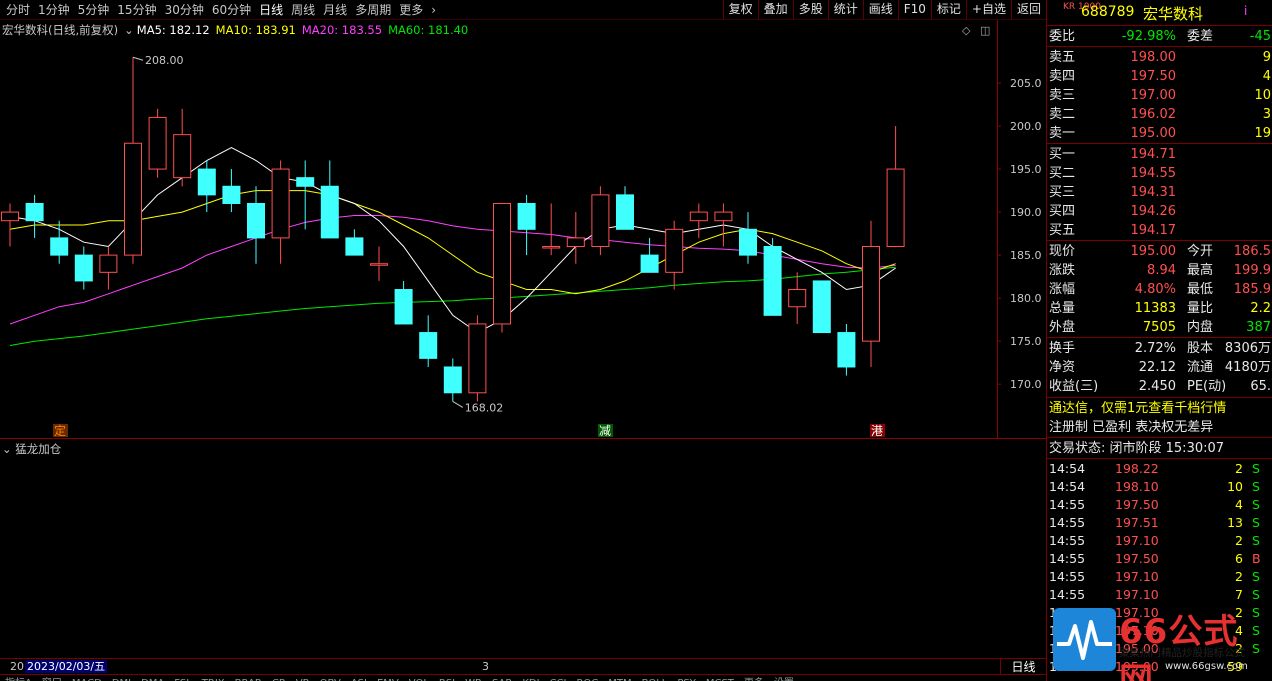  Describe the element at coordinates (129, 30) in the screenshot. I see `collapse-icon: ⌄` at that location.